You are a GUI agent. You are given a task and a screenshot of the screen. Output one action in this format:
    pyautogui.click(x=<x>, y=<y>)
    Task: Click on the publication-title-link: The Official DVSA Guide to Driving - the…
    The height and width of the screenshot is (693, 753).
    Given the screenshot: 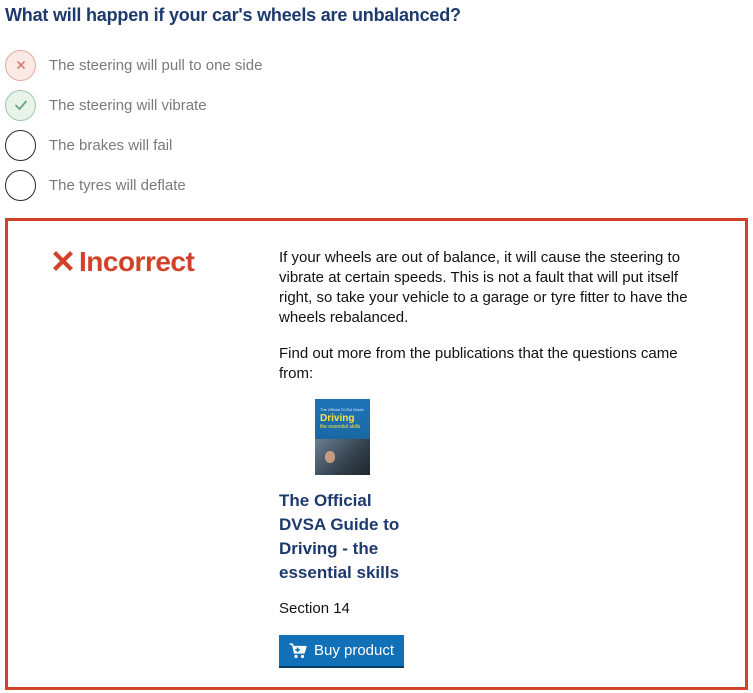 What is the action you would take?
    pyautogui.click(x=346, y=537)
    